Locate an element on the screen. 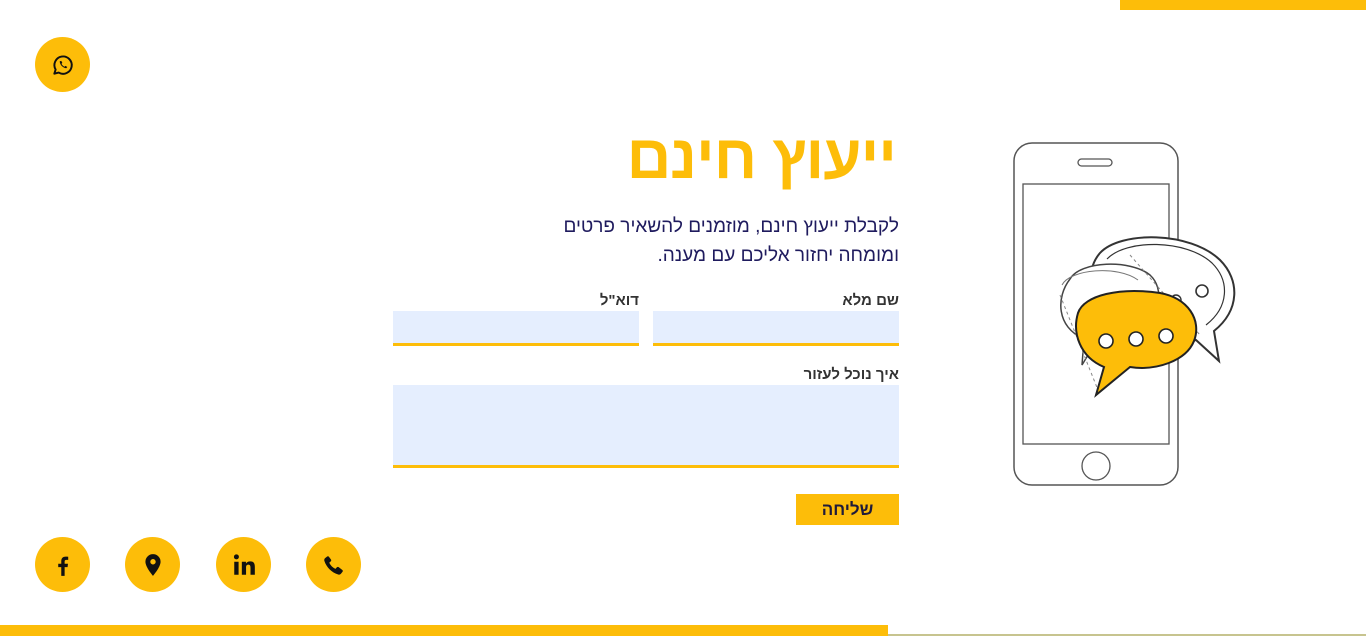  facebook-button is located at coordinates (62, 564).